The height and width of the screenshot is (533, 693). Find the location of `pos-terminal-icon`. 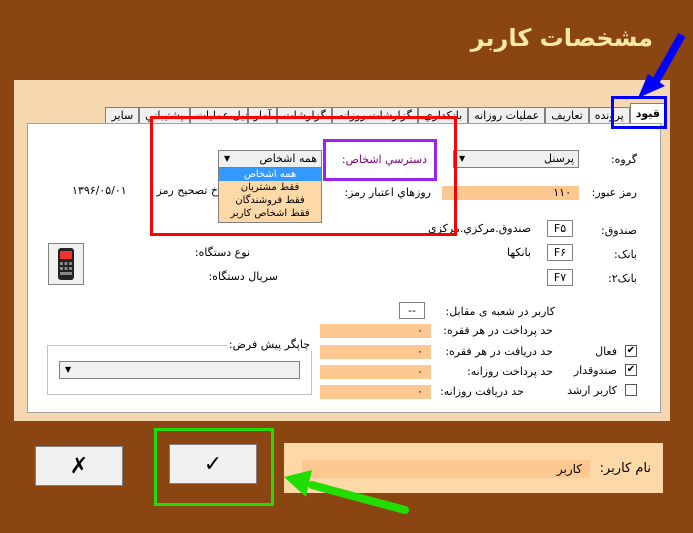

pos-terminal-icon is located at coordinates (66, 264).